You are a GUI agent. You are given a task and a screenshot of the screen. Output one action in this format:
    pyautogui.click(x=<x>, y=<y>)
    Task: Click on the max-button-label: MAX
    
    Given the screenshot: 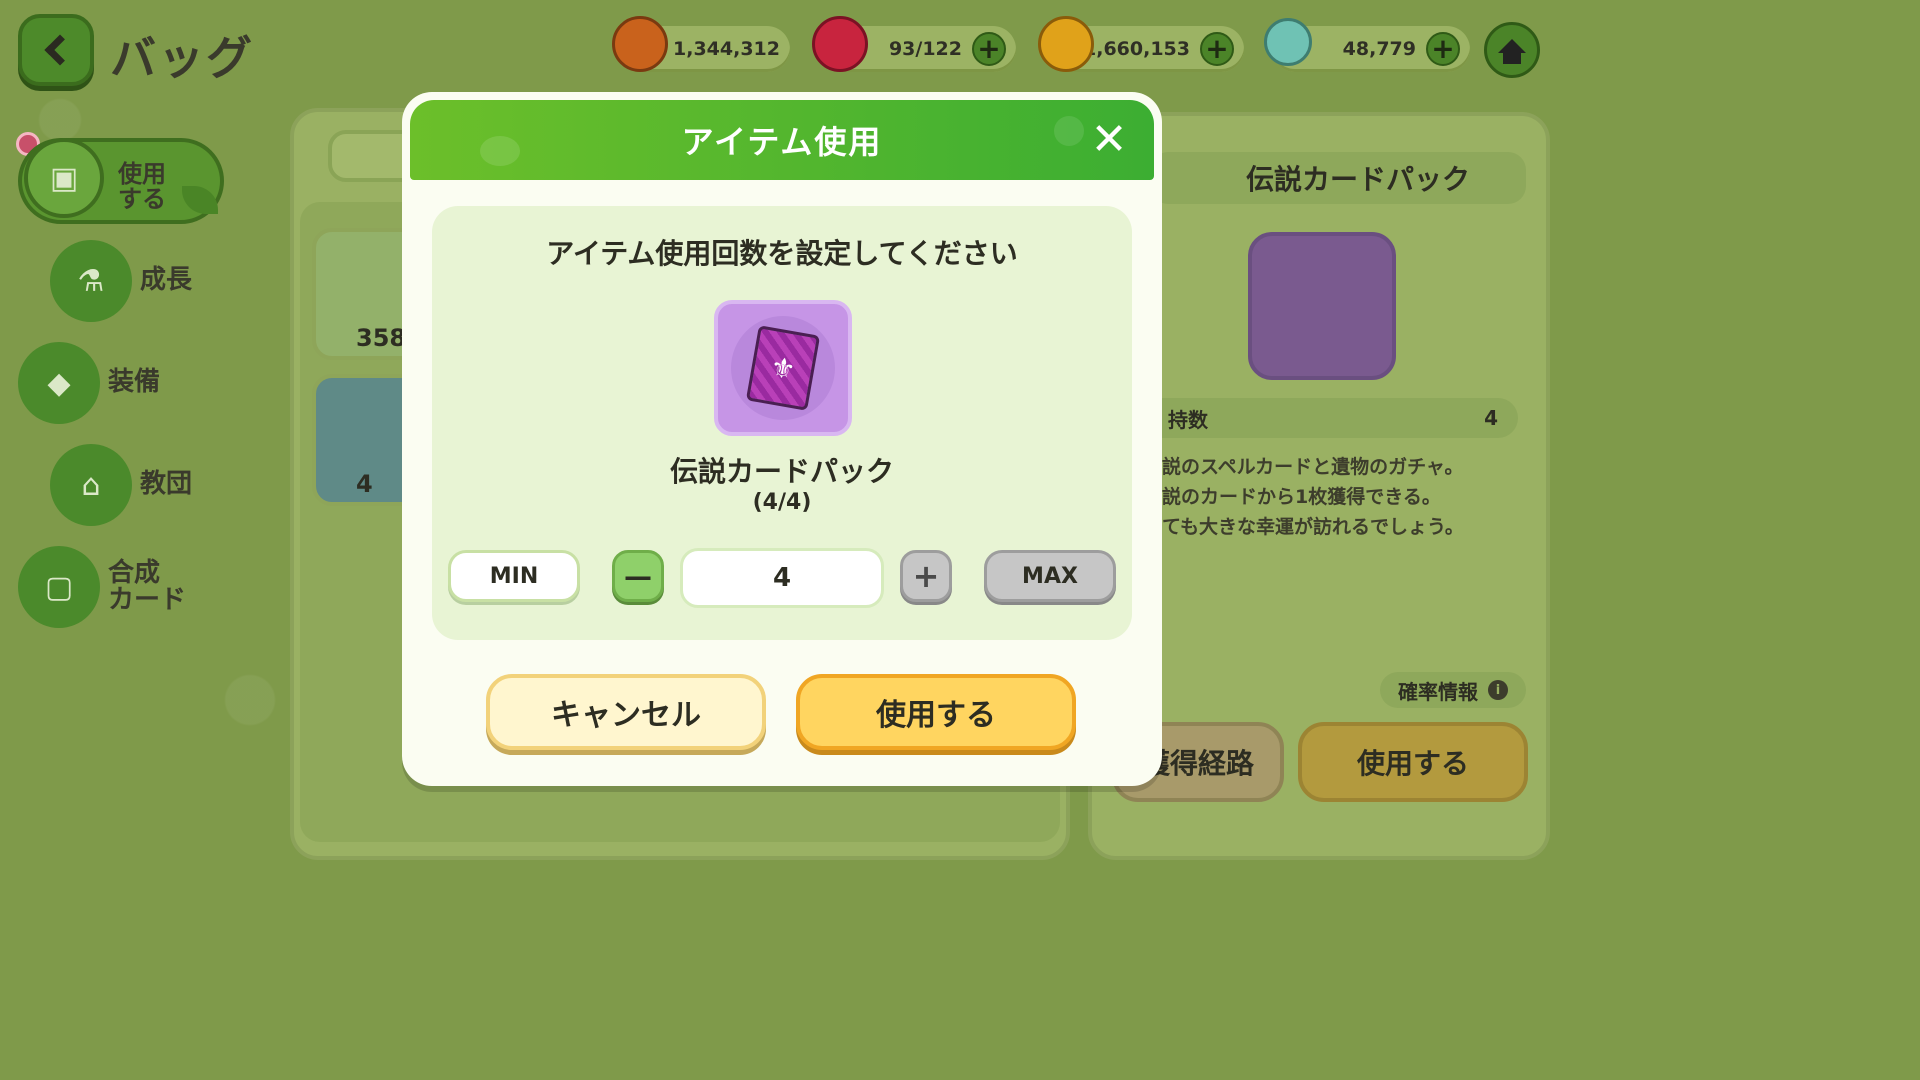 What is the action you would take?
    pyautogui.click(x=1050, y=576)
    